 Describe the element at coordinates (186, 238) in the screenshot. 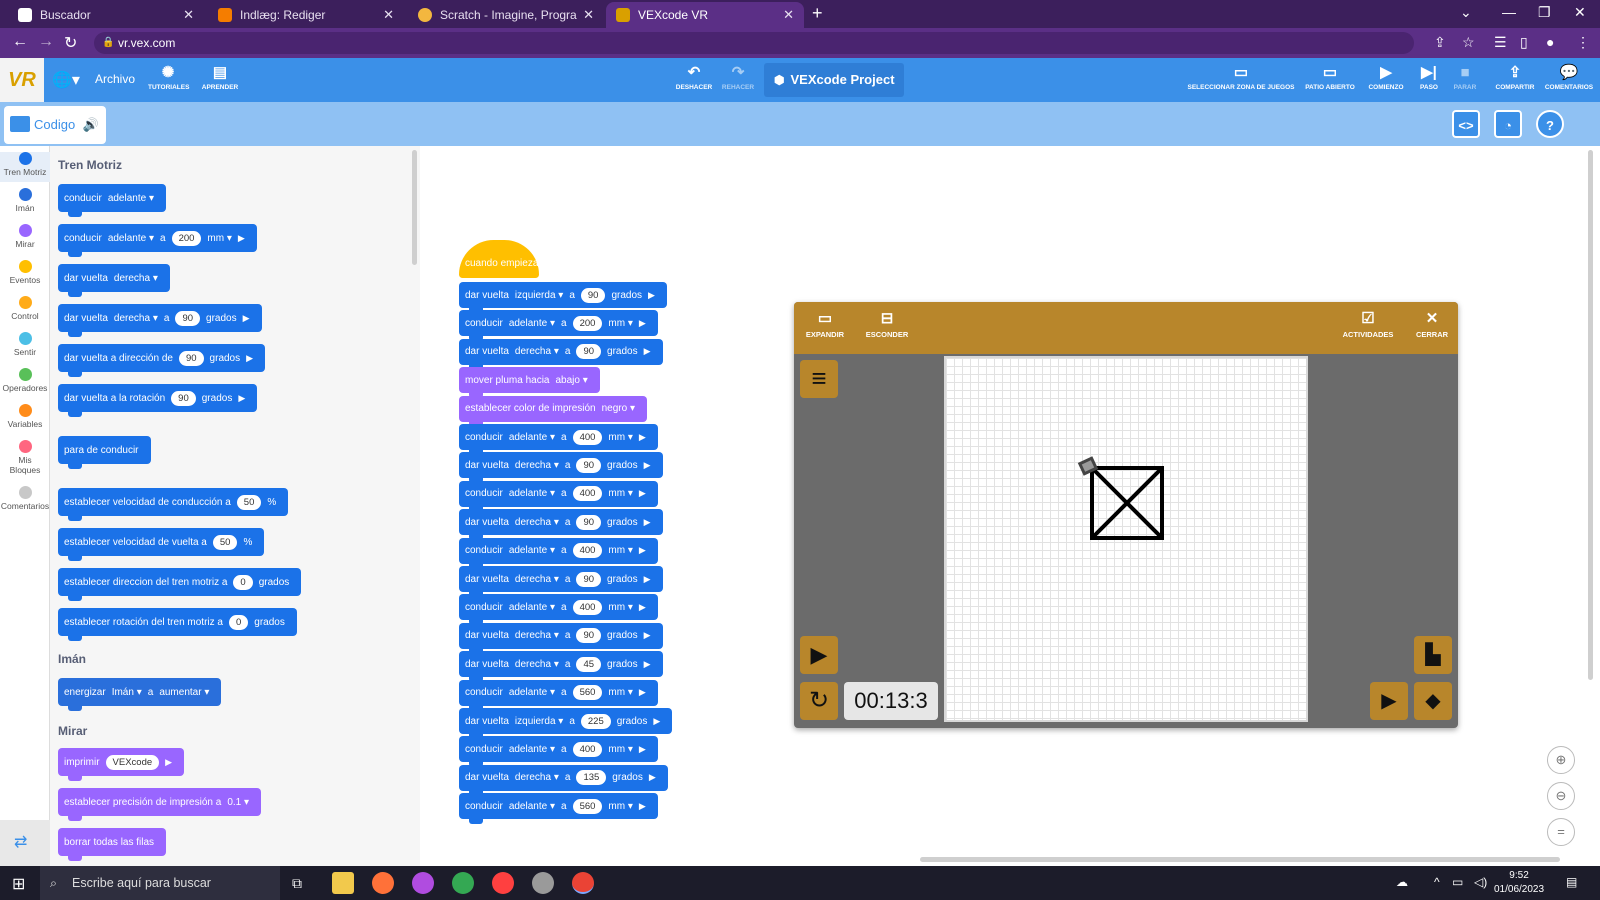

I see `distance-input: 200` at that location.